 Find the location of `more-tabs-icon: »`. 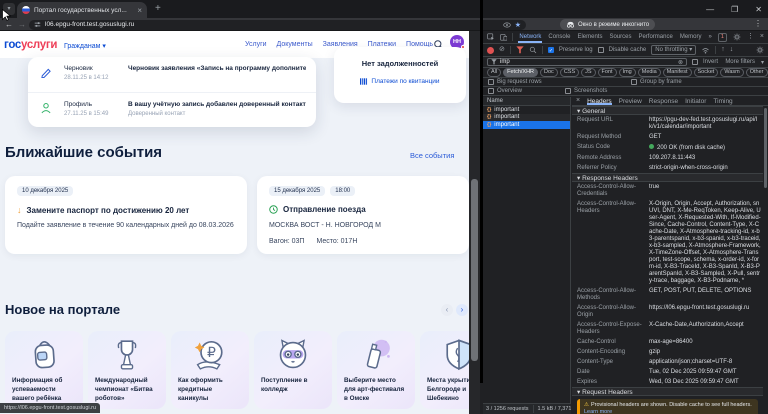

more-tabs-icon: » is located at coordinates (710, 37).